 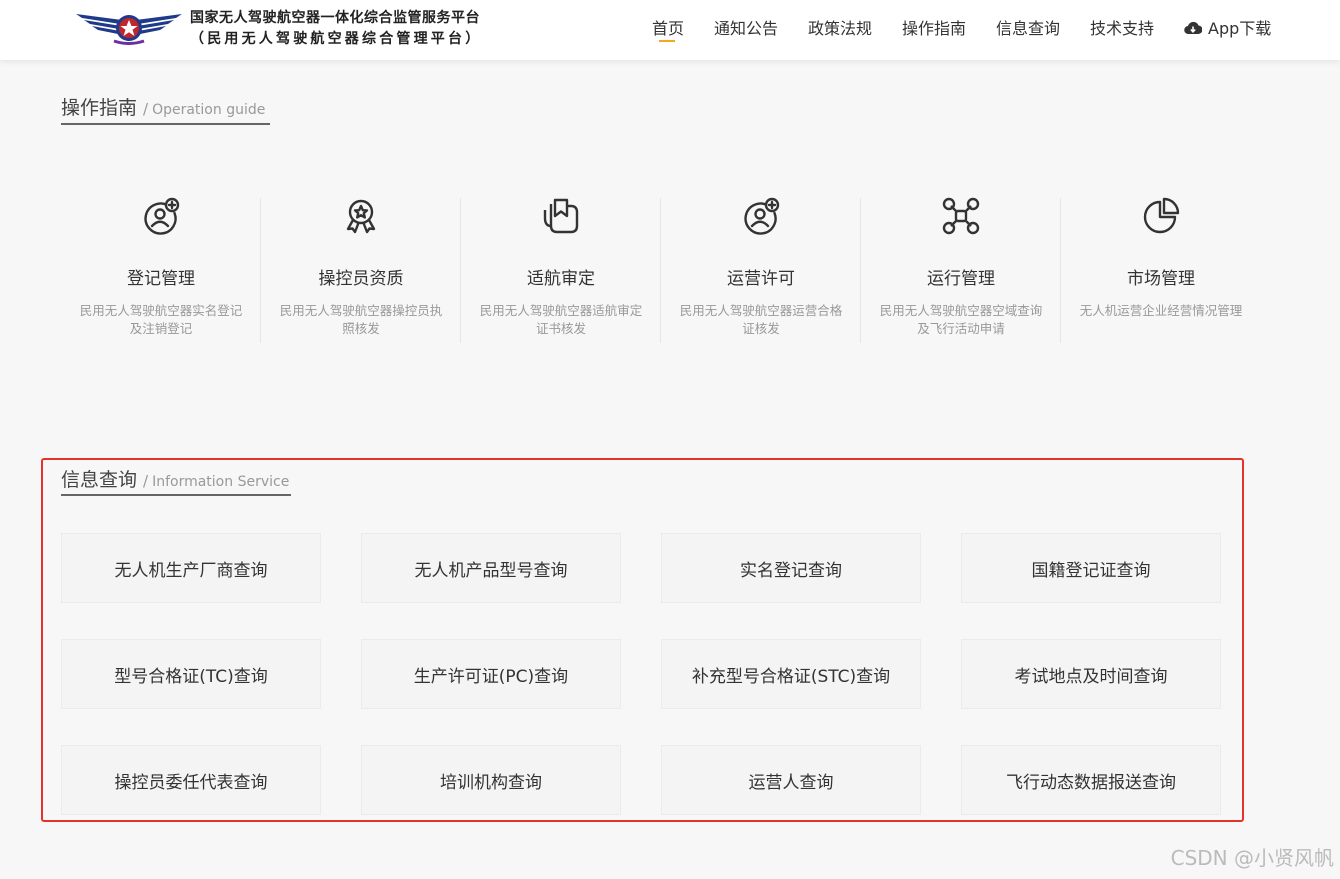 I want to click on info-section-title: 信息查询 / Information Service, so click(x=175, y=478).